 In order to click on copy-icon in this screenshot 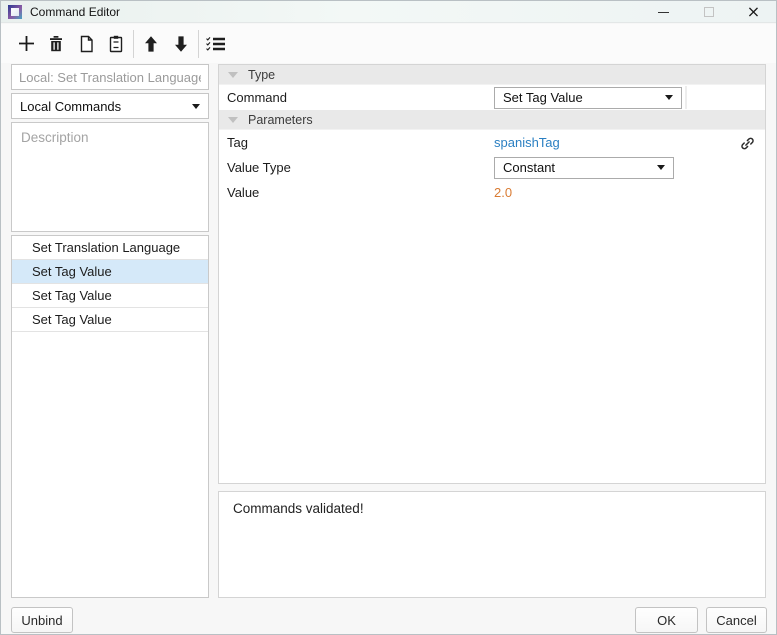, I will do `click(86, 43)`.